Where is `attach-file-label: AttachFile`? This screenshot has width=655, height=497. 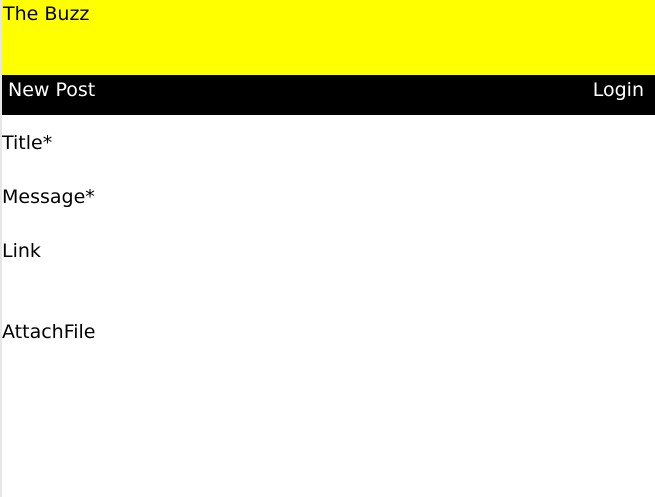
attach-file-label: AttachFile is located at coordinates (49, 332).